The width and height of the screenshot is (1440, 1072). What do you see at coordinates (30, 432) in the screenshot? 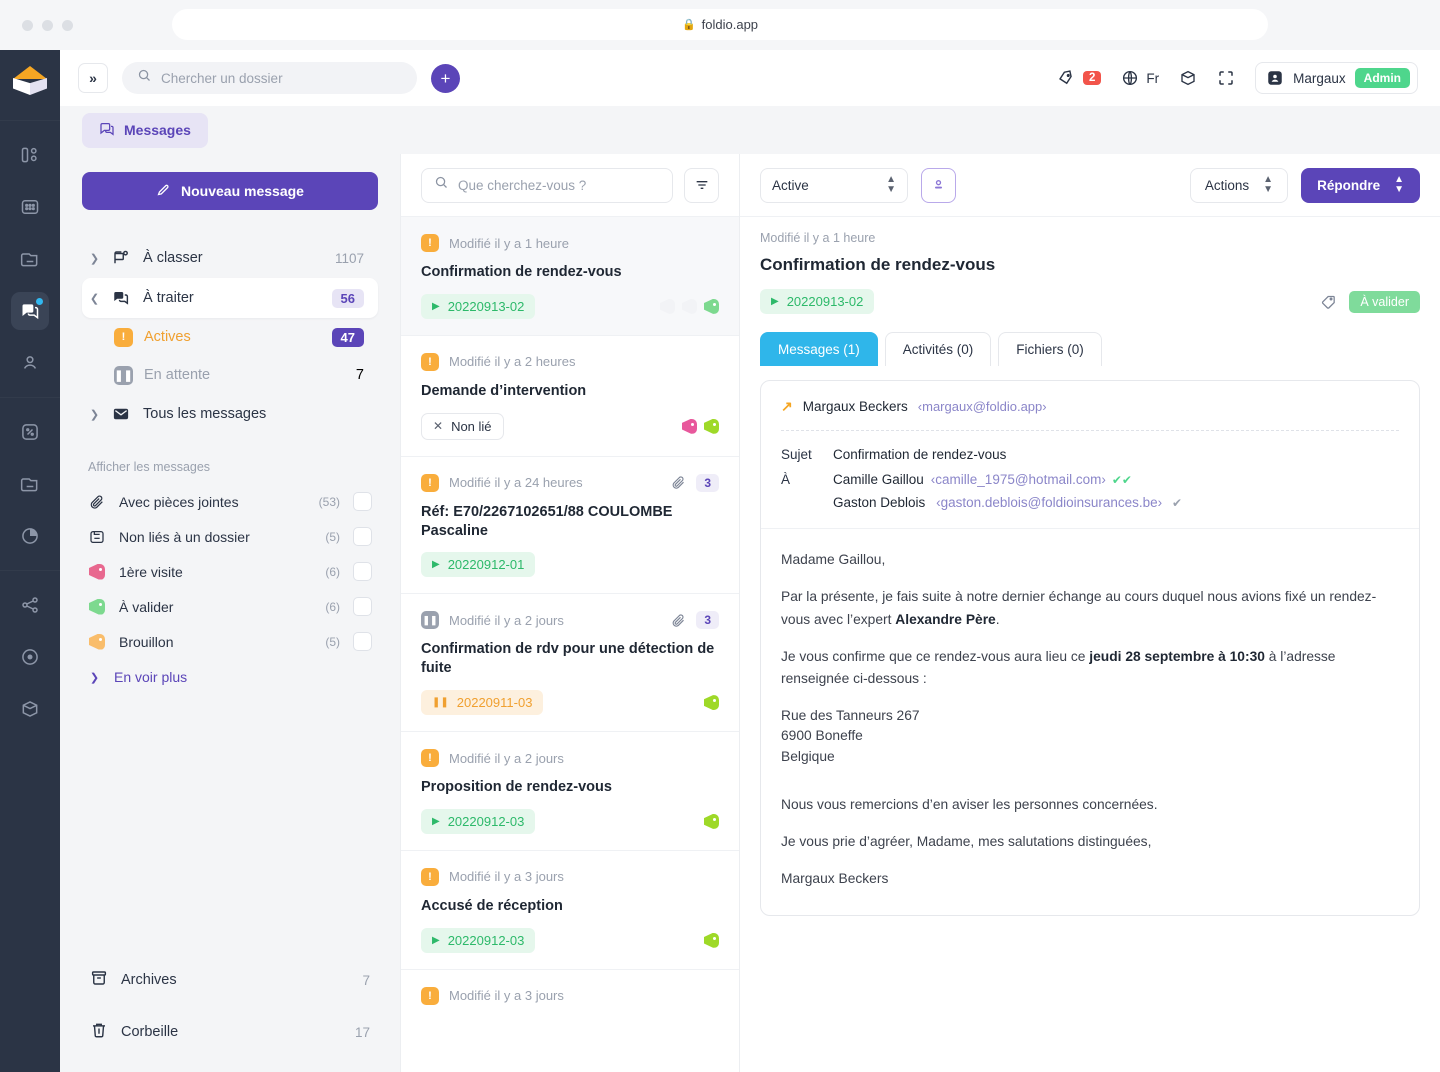
I see `rail-item-percent-icon` at bounding box center [30, 432].